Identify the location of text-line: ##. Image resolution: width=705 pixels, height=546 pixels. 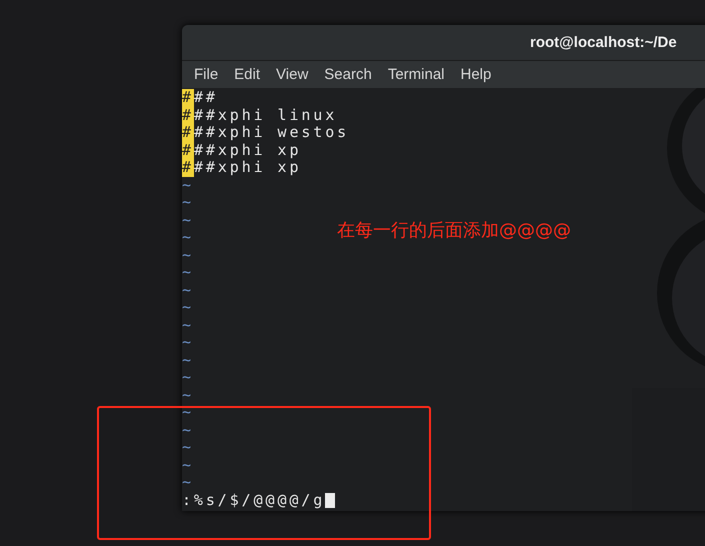
(206, 97).